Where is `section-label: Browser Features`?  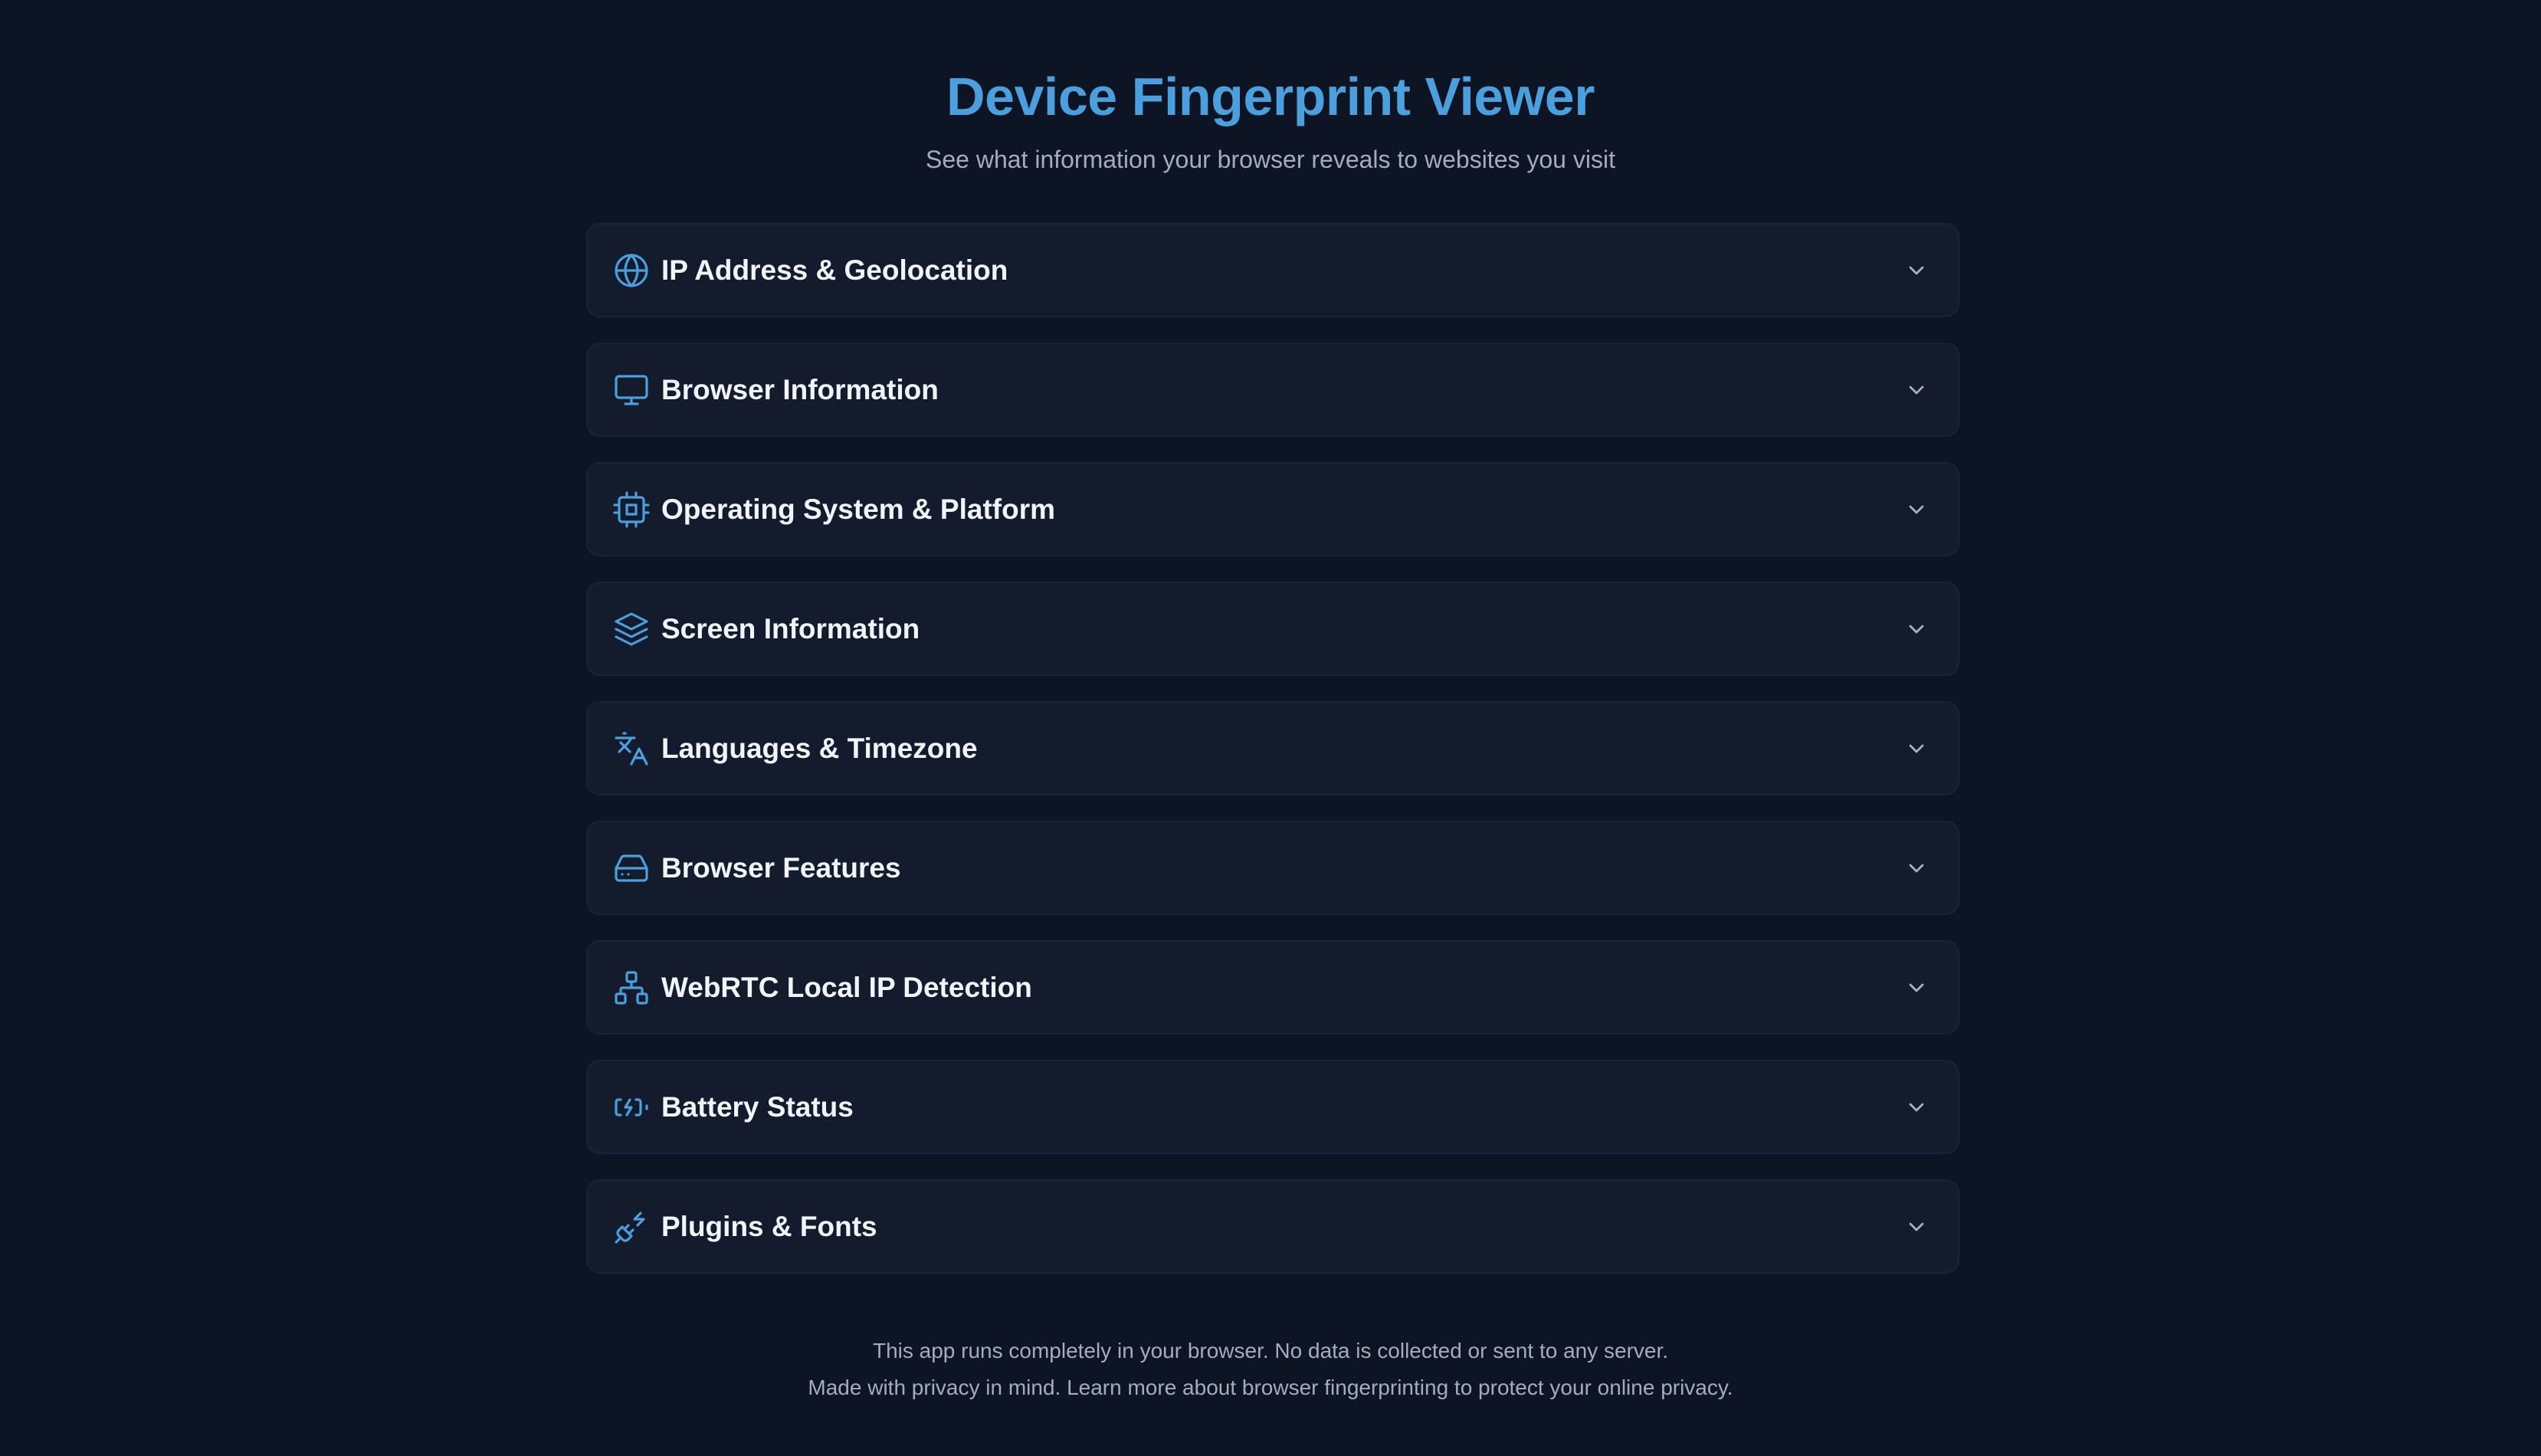 section-label: Browser Features is located at coordinates (781, 867).